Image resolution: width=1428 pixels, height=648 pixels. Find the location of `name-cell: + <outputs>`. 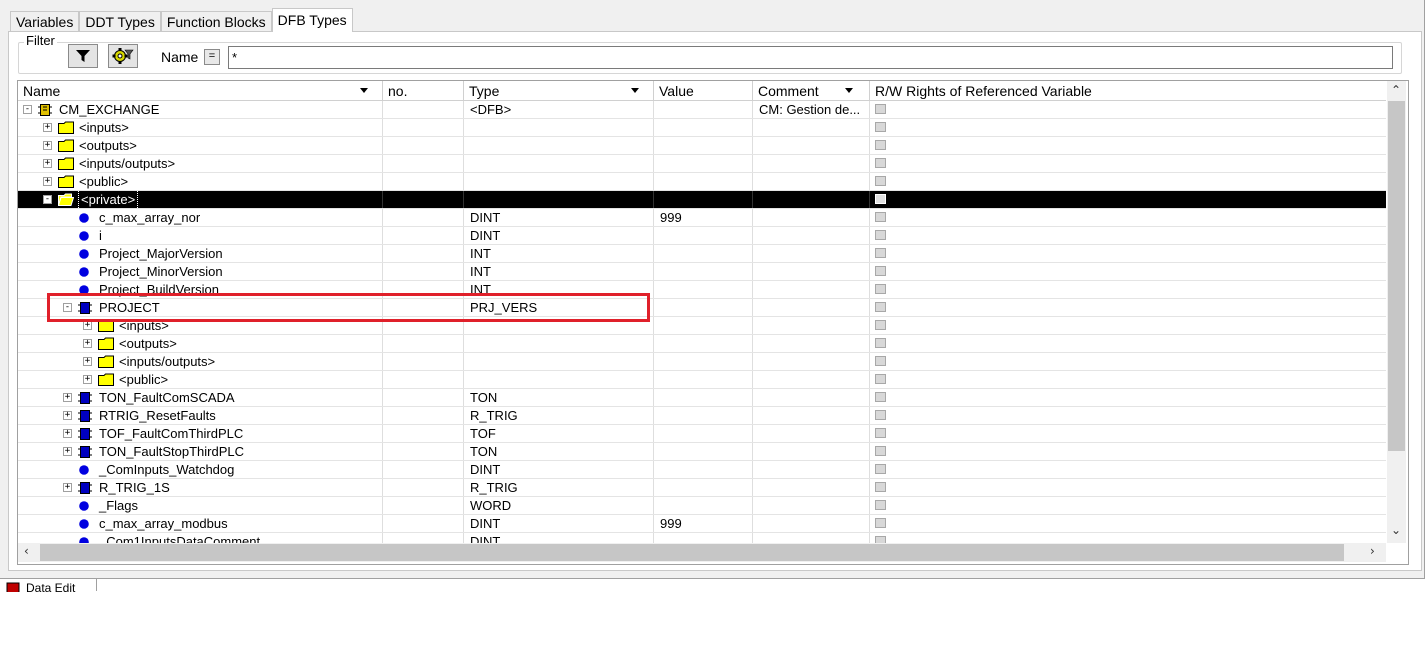

name-cell: + <outputs> is located at coordinates (200, 343).